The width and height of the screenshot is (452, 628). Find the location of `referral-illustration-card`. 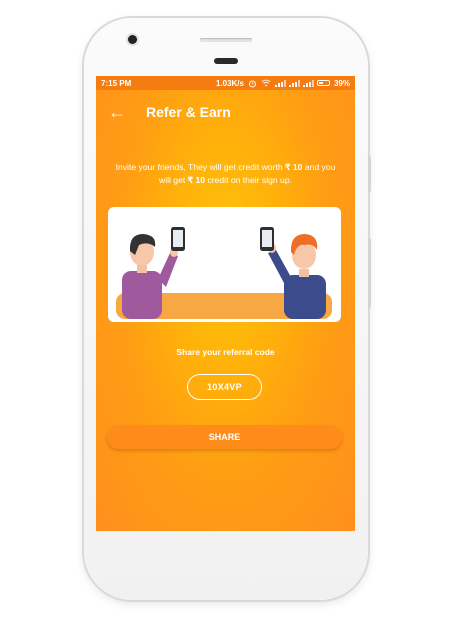

referral-illustration-card is located at coordinates (224, 264).